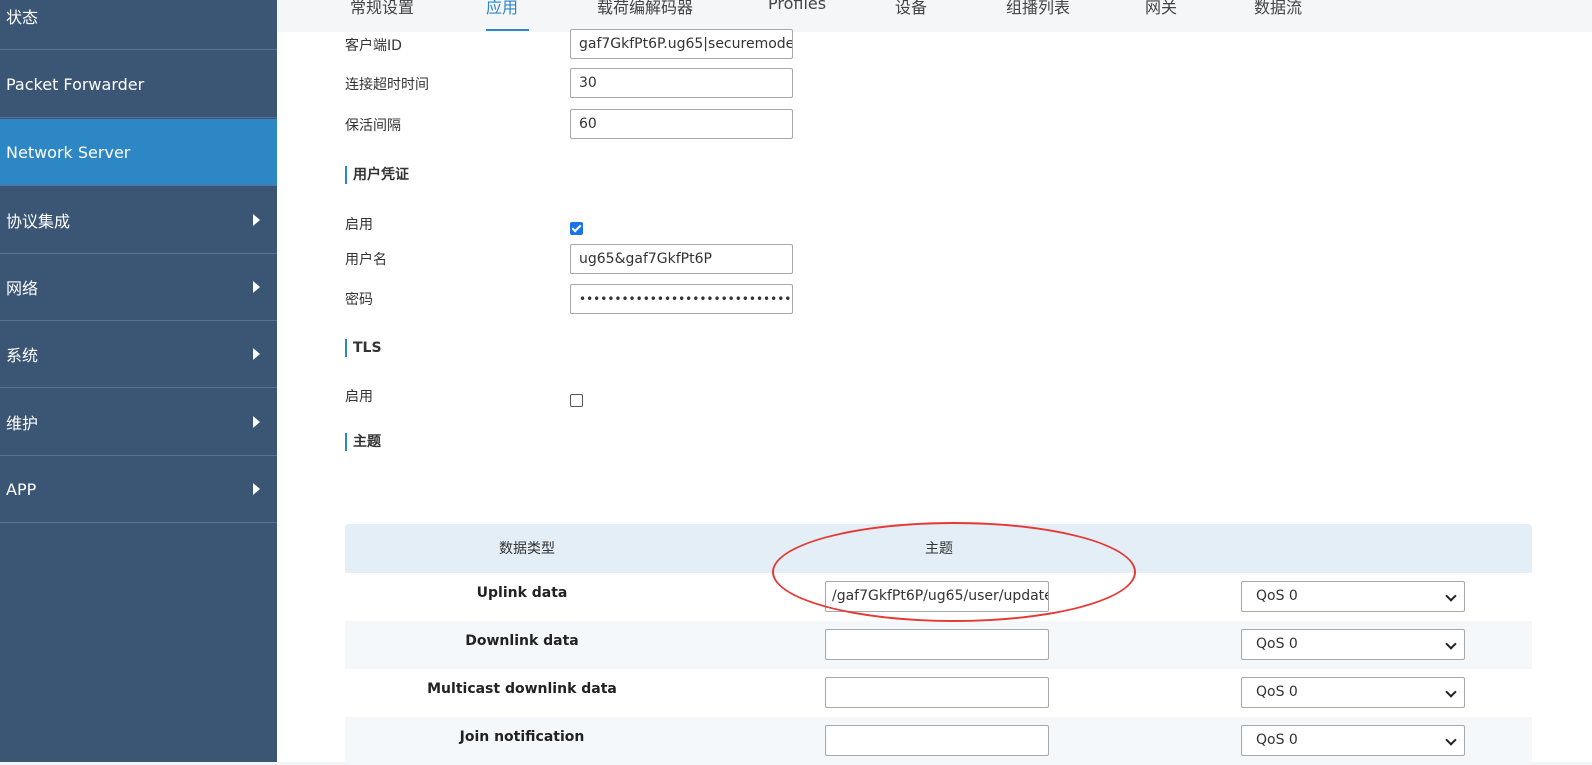 Image resolution: width=1592 pixels, height=765 pixels. I want to click on tab-payload-codec: 载荷编解码器, so click(645, 9).